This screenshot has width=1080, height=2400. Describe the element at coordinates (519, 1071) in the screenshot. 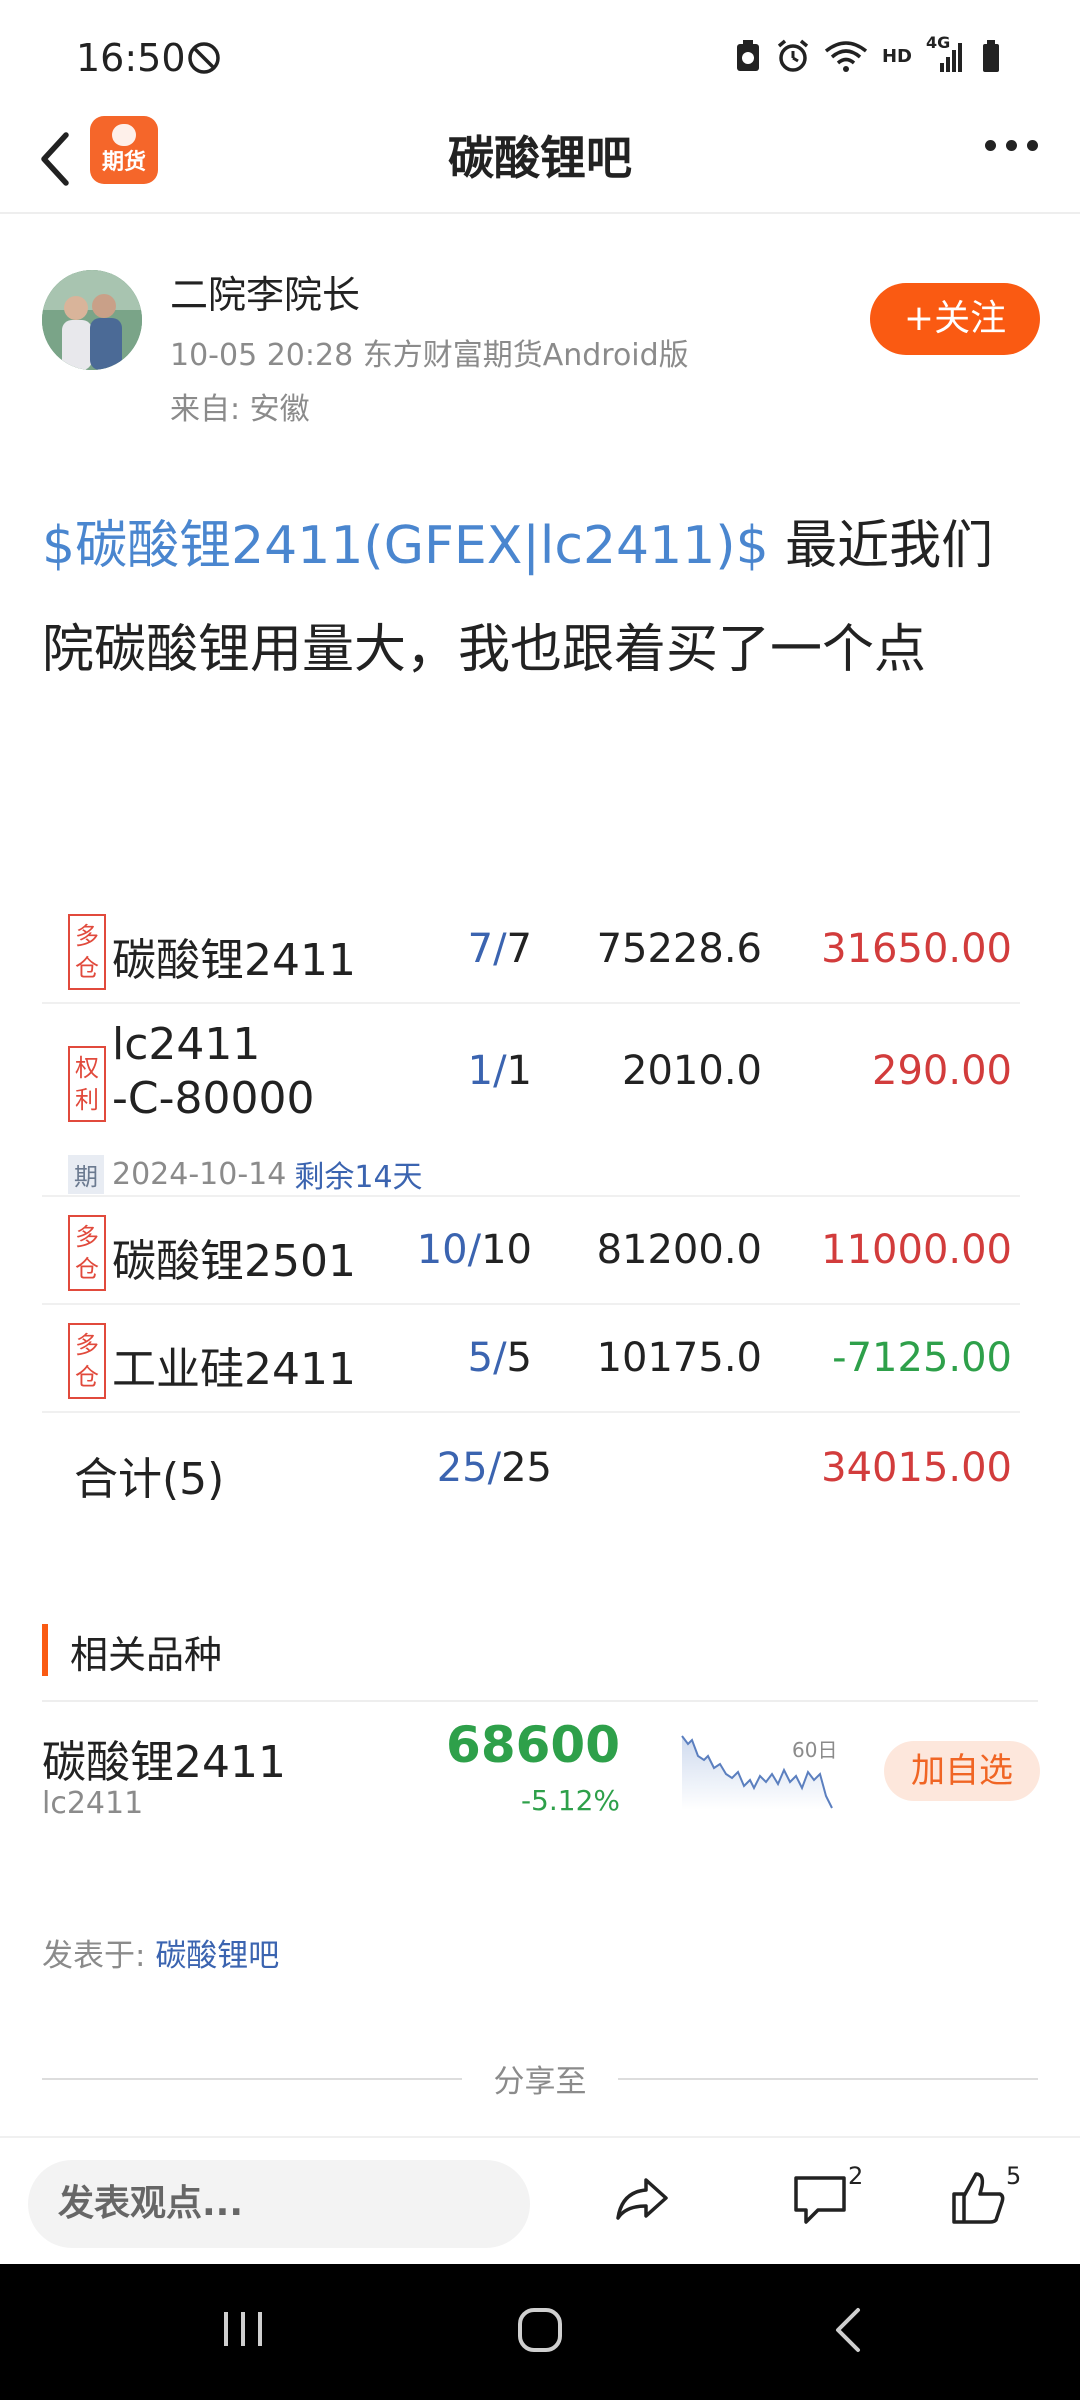

I see `qty-total: 1` at that location.